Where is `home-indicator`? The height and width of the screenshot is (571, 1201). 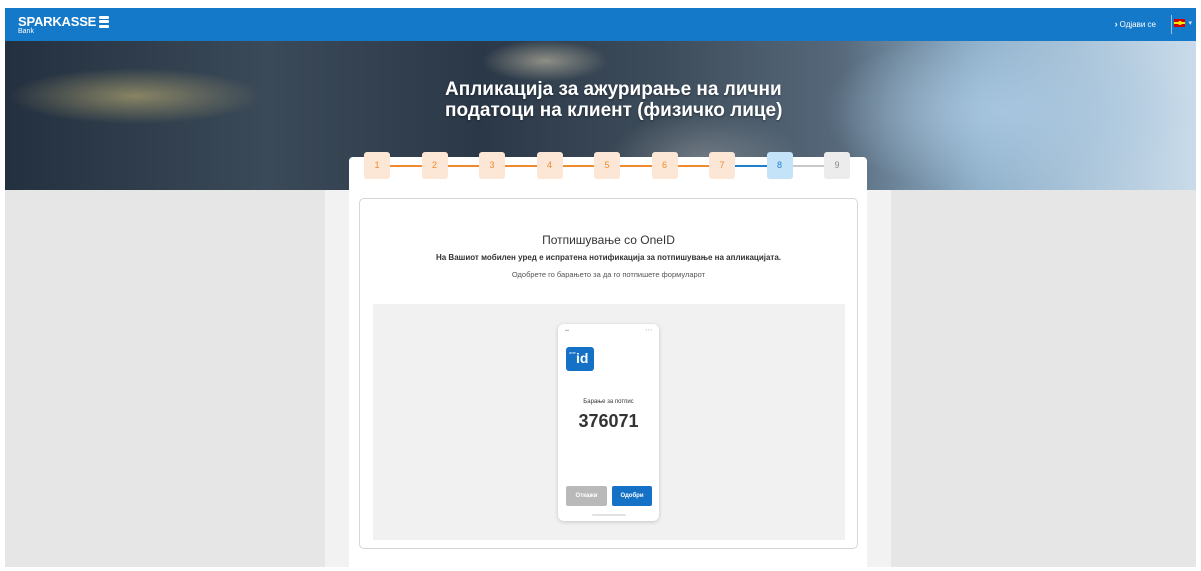 home-indicator is located at coordinates (609, 515).